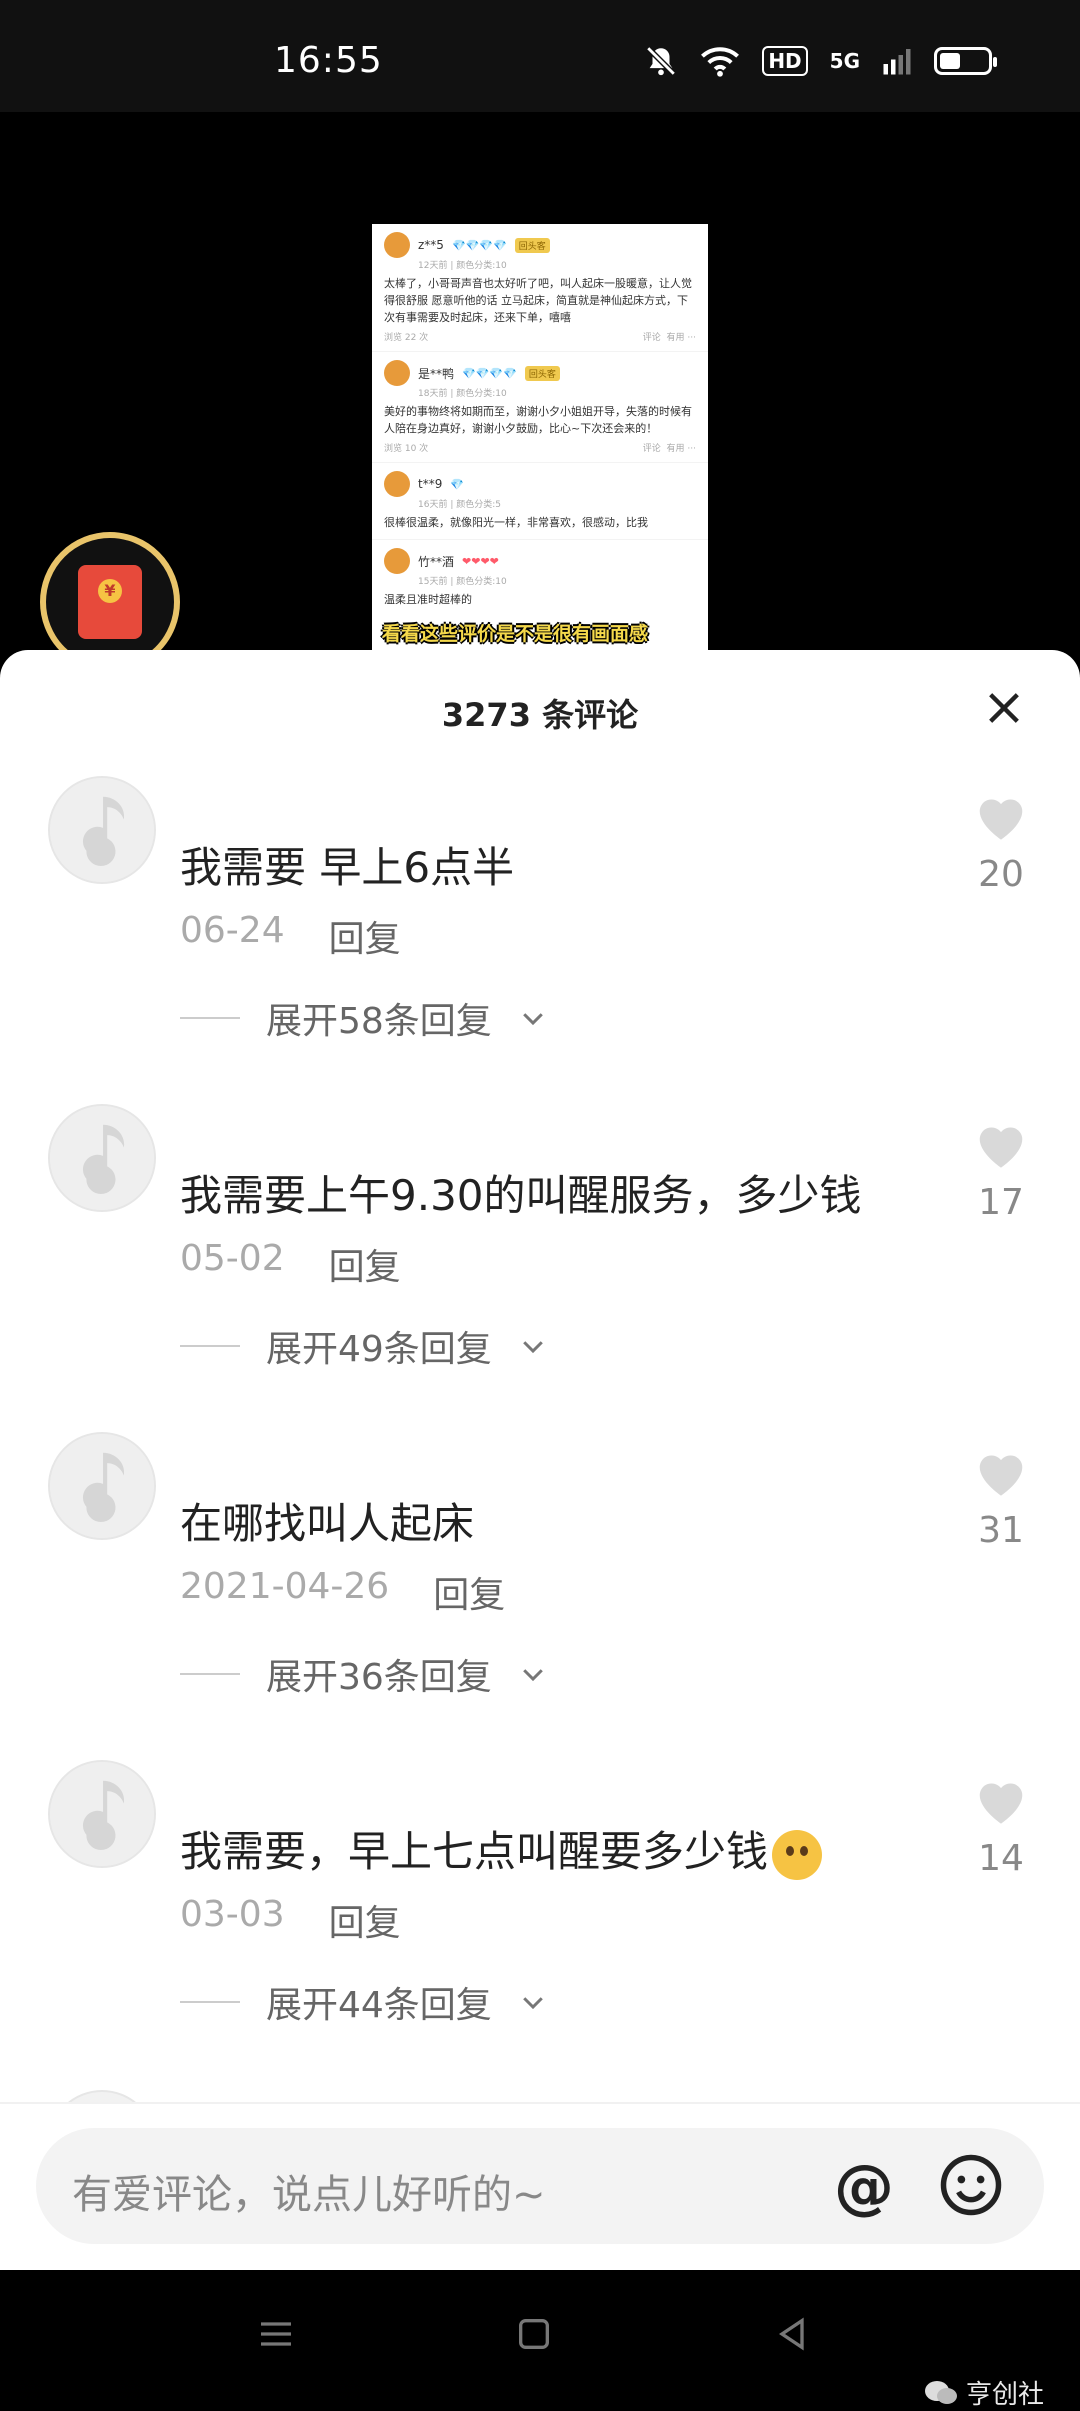 The height and width of the screenshot is (2411, 1080). I want to click on signal-icon, so click(897, 62).